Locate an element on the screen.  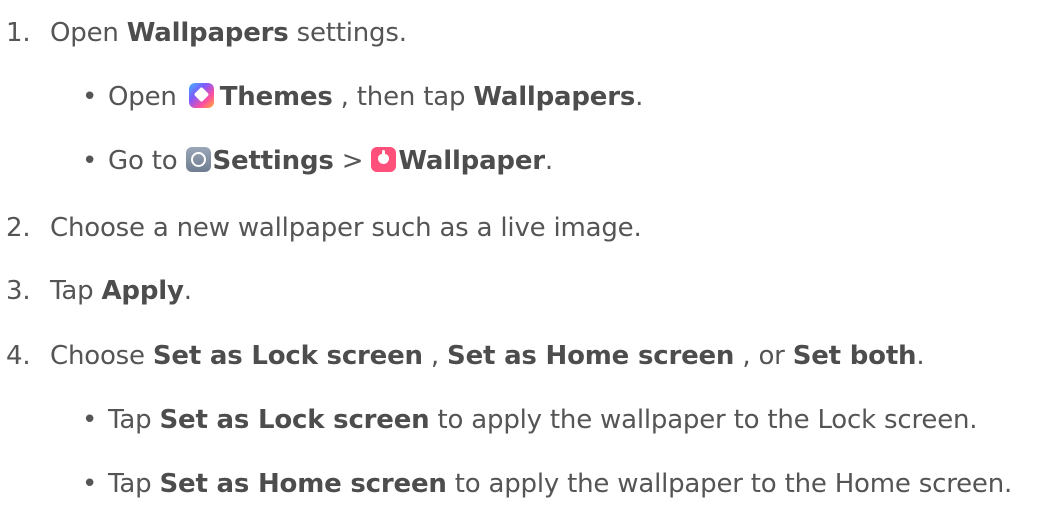
step-number: 1. is located at coordinates (18, 33).